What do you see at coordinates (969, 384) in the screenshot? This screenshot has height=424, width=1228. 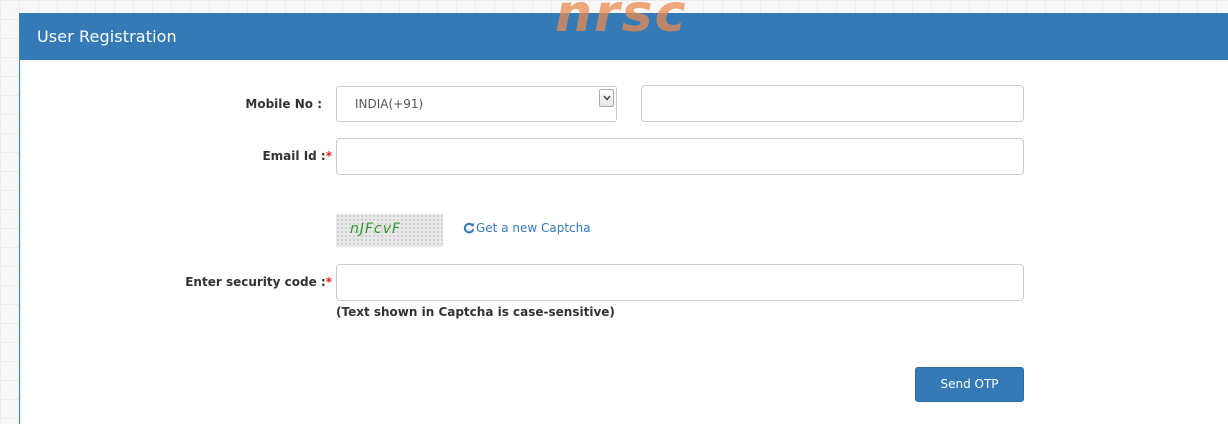 I see `send-otp-button: Send OTP` at bounding box center [969, 384].